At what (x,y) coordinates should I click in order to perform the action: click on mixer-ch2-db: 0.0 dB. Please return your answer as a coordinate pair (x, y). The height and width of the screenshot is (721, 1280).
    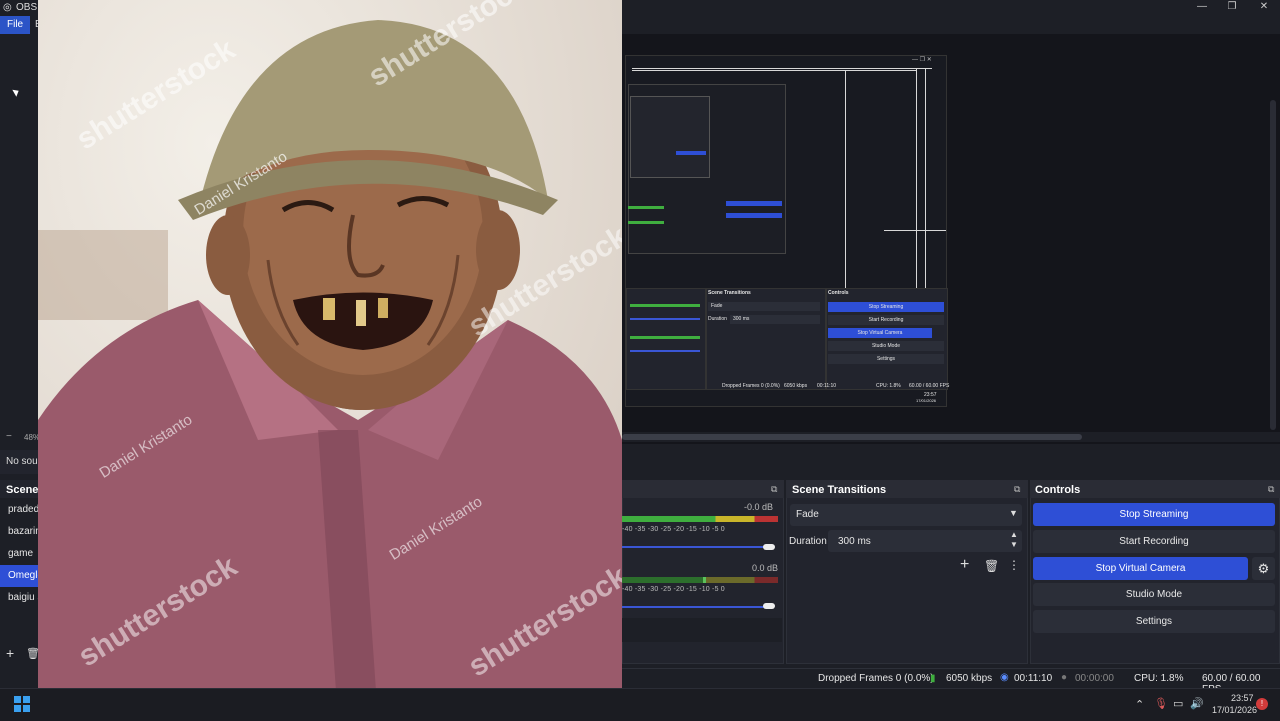
    Looking at the image, I should click on (765, 568).